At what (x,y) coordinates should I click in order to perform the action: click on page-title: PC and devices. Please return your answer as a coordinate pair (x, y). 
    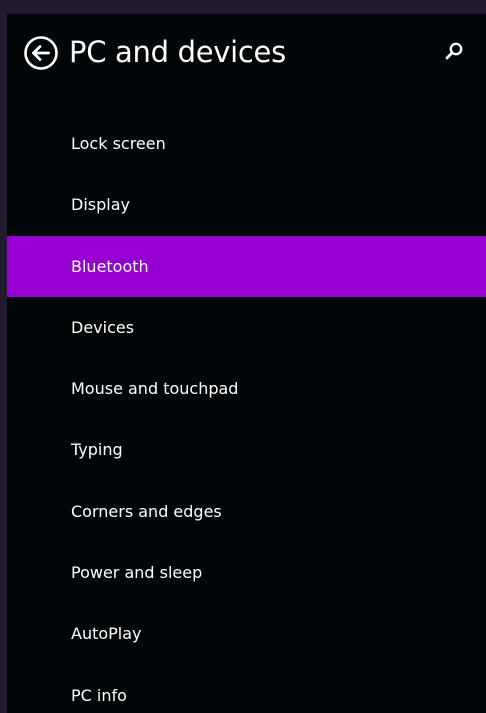
    Looking at the image, I should click on (177, 52).